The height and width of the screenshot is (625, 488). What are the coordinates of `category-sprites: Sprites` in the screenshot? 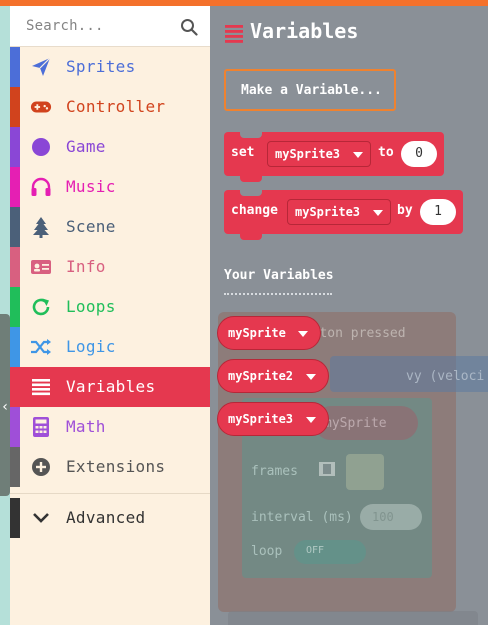 It's located at (110, 67).